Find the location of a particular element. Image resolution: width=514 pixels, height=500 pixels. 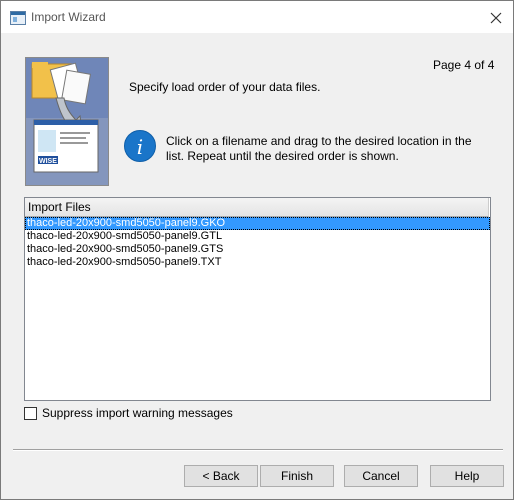

list-item: thaco-led-20x900-smd5050-panel9.GTL is located at coordinates (257, 236).